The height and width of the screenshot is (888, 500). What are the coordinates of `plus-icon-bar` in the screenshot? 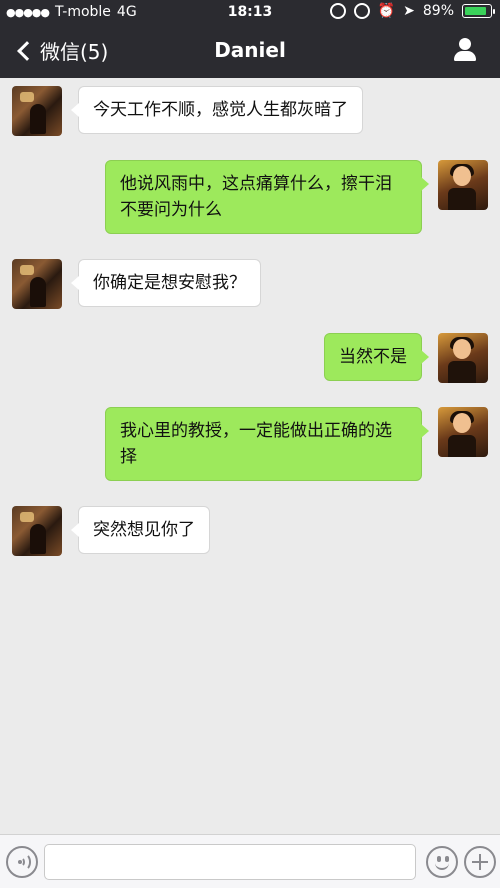 It's located at (480, 862).